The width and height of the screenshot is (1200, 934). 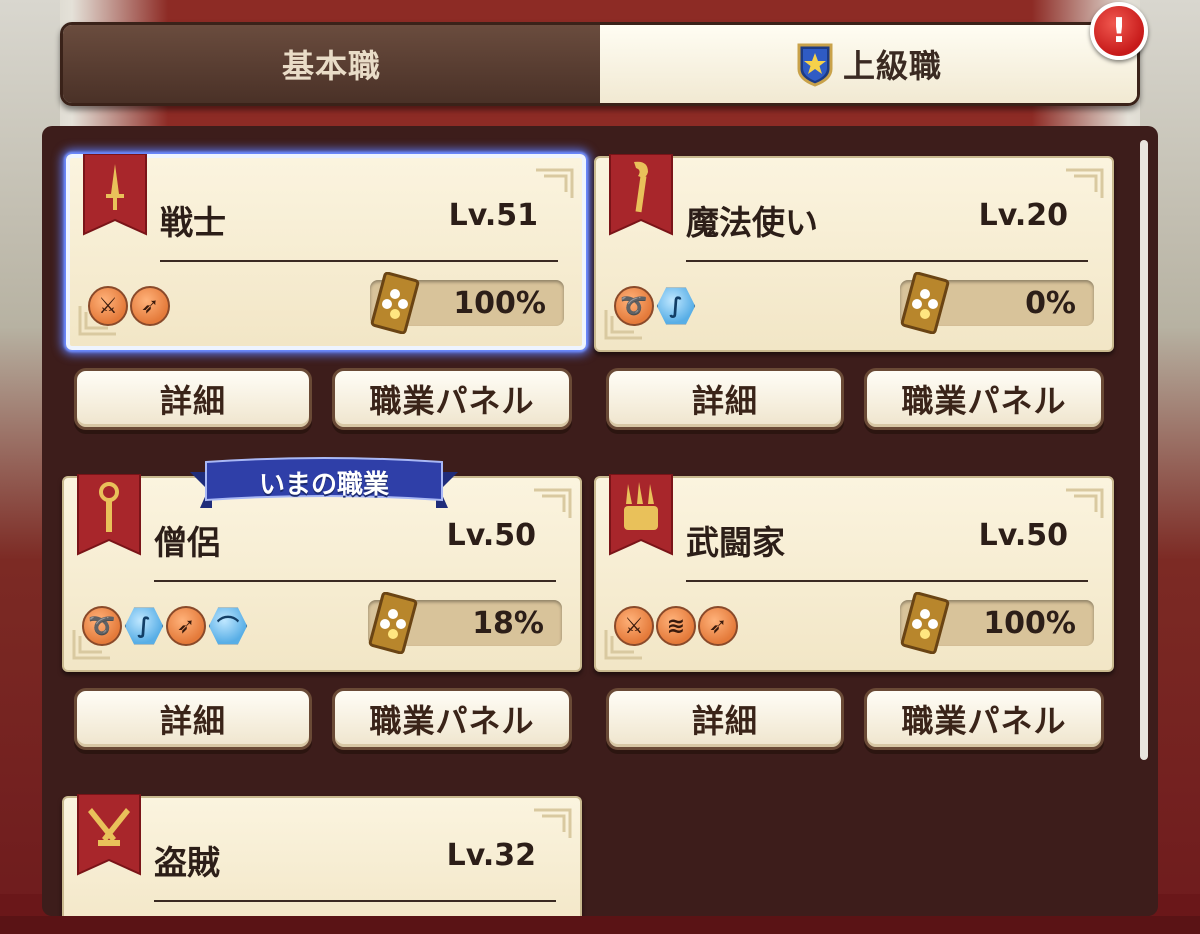 What do you see at coordinates (129, 306) in the screenshot?
I see `weapon-icons: ⚔ ➶` at bounding box center [129, 306].